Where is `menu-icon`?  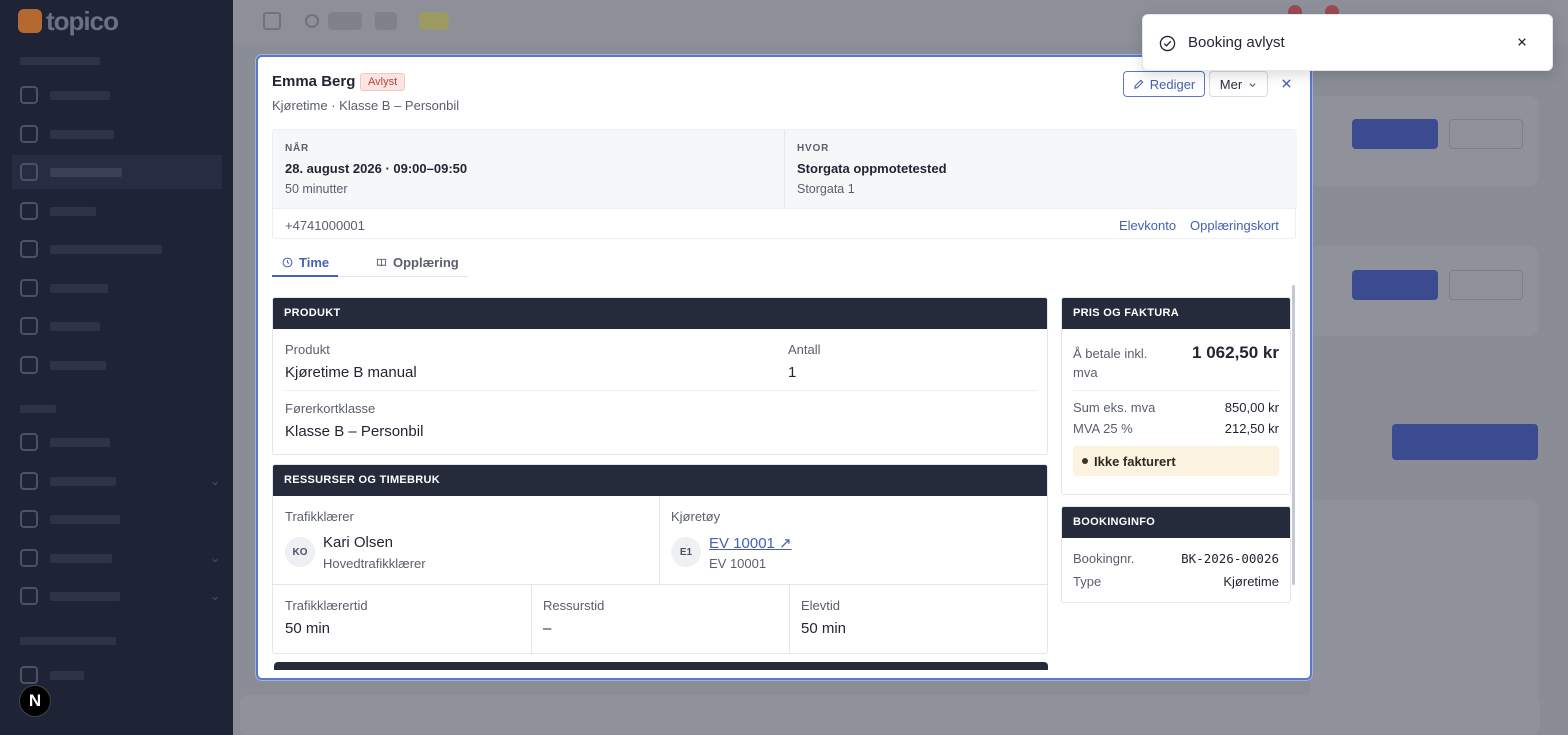 menu-icon is located at coordinates (272, 21).